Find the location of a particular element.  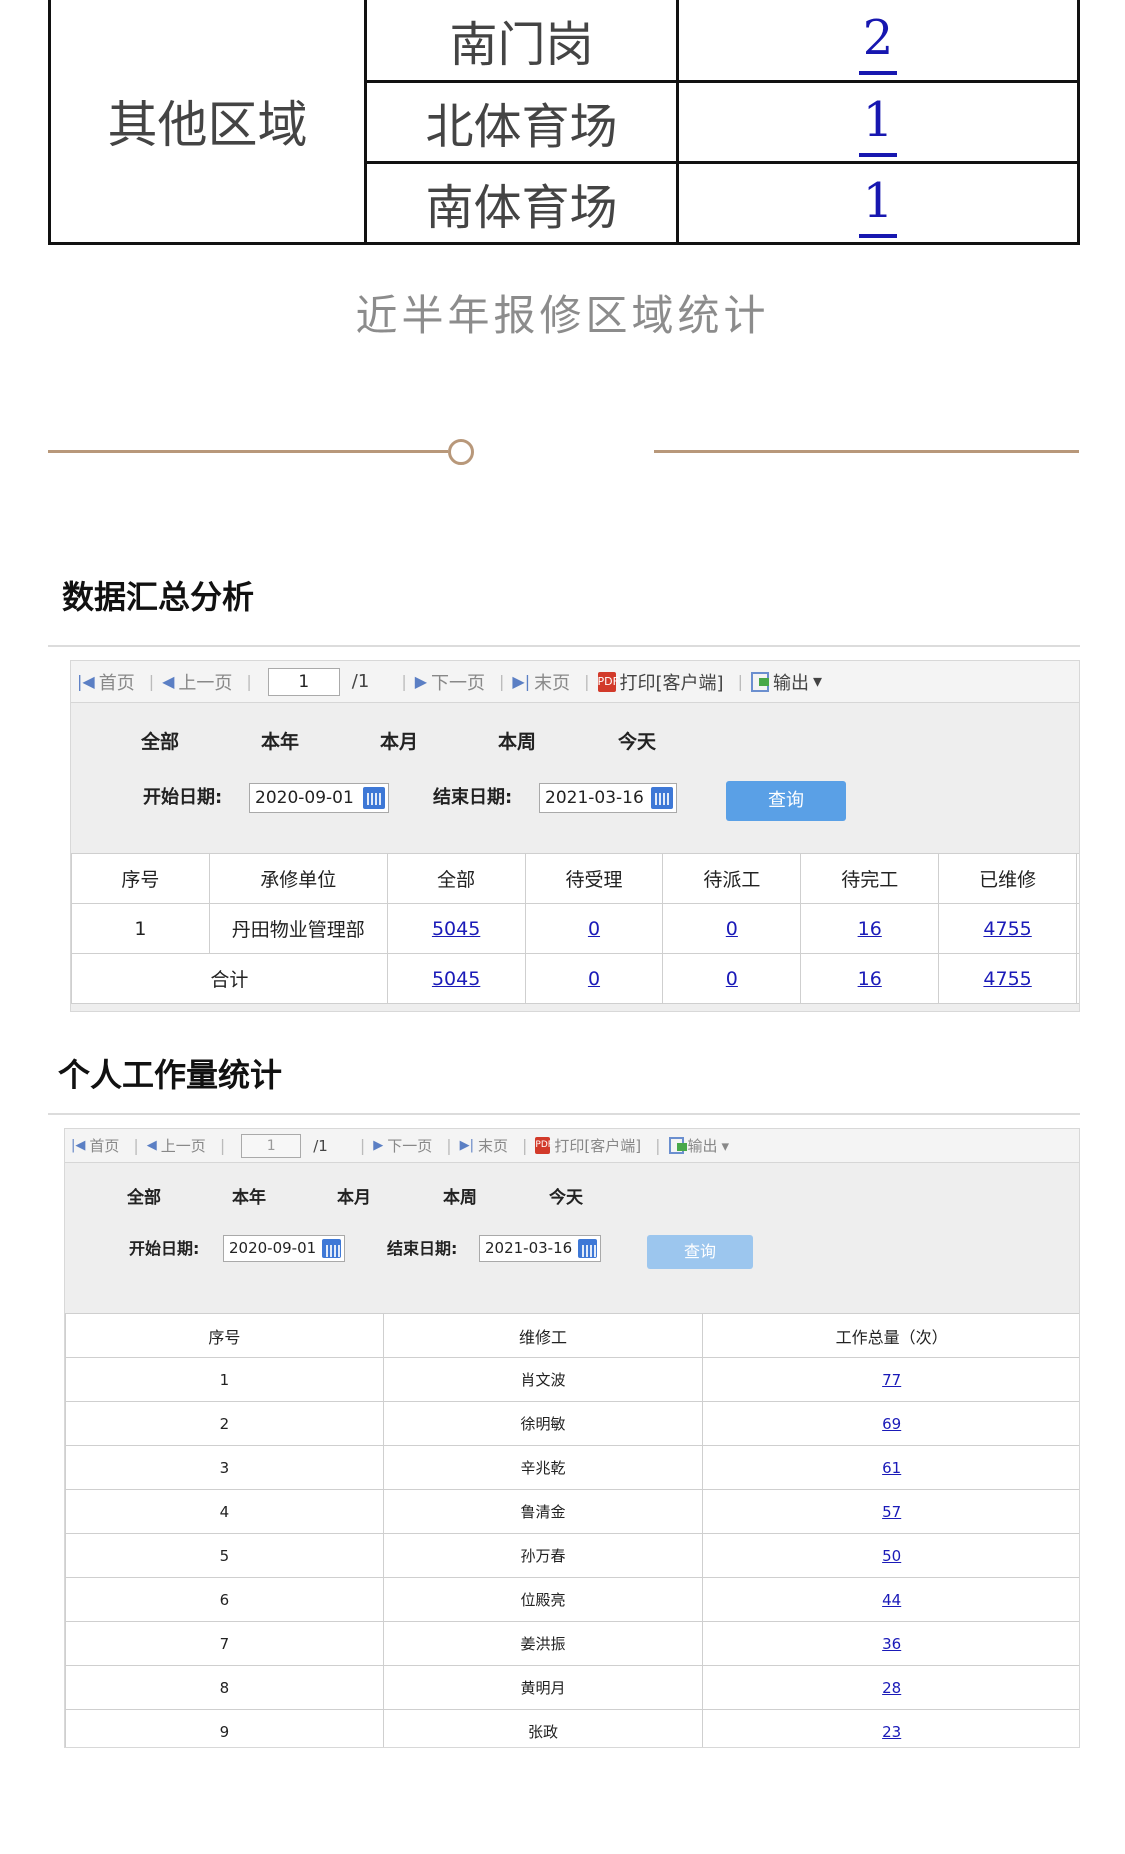

table-row: 3 辛兆乾 61 is located at coordinates (572, 1467).